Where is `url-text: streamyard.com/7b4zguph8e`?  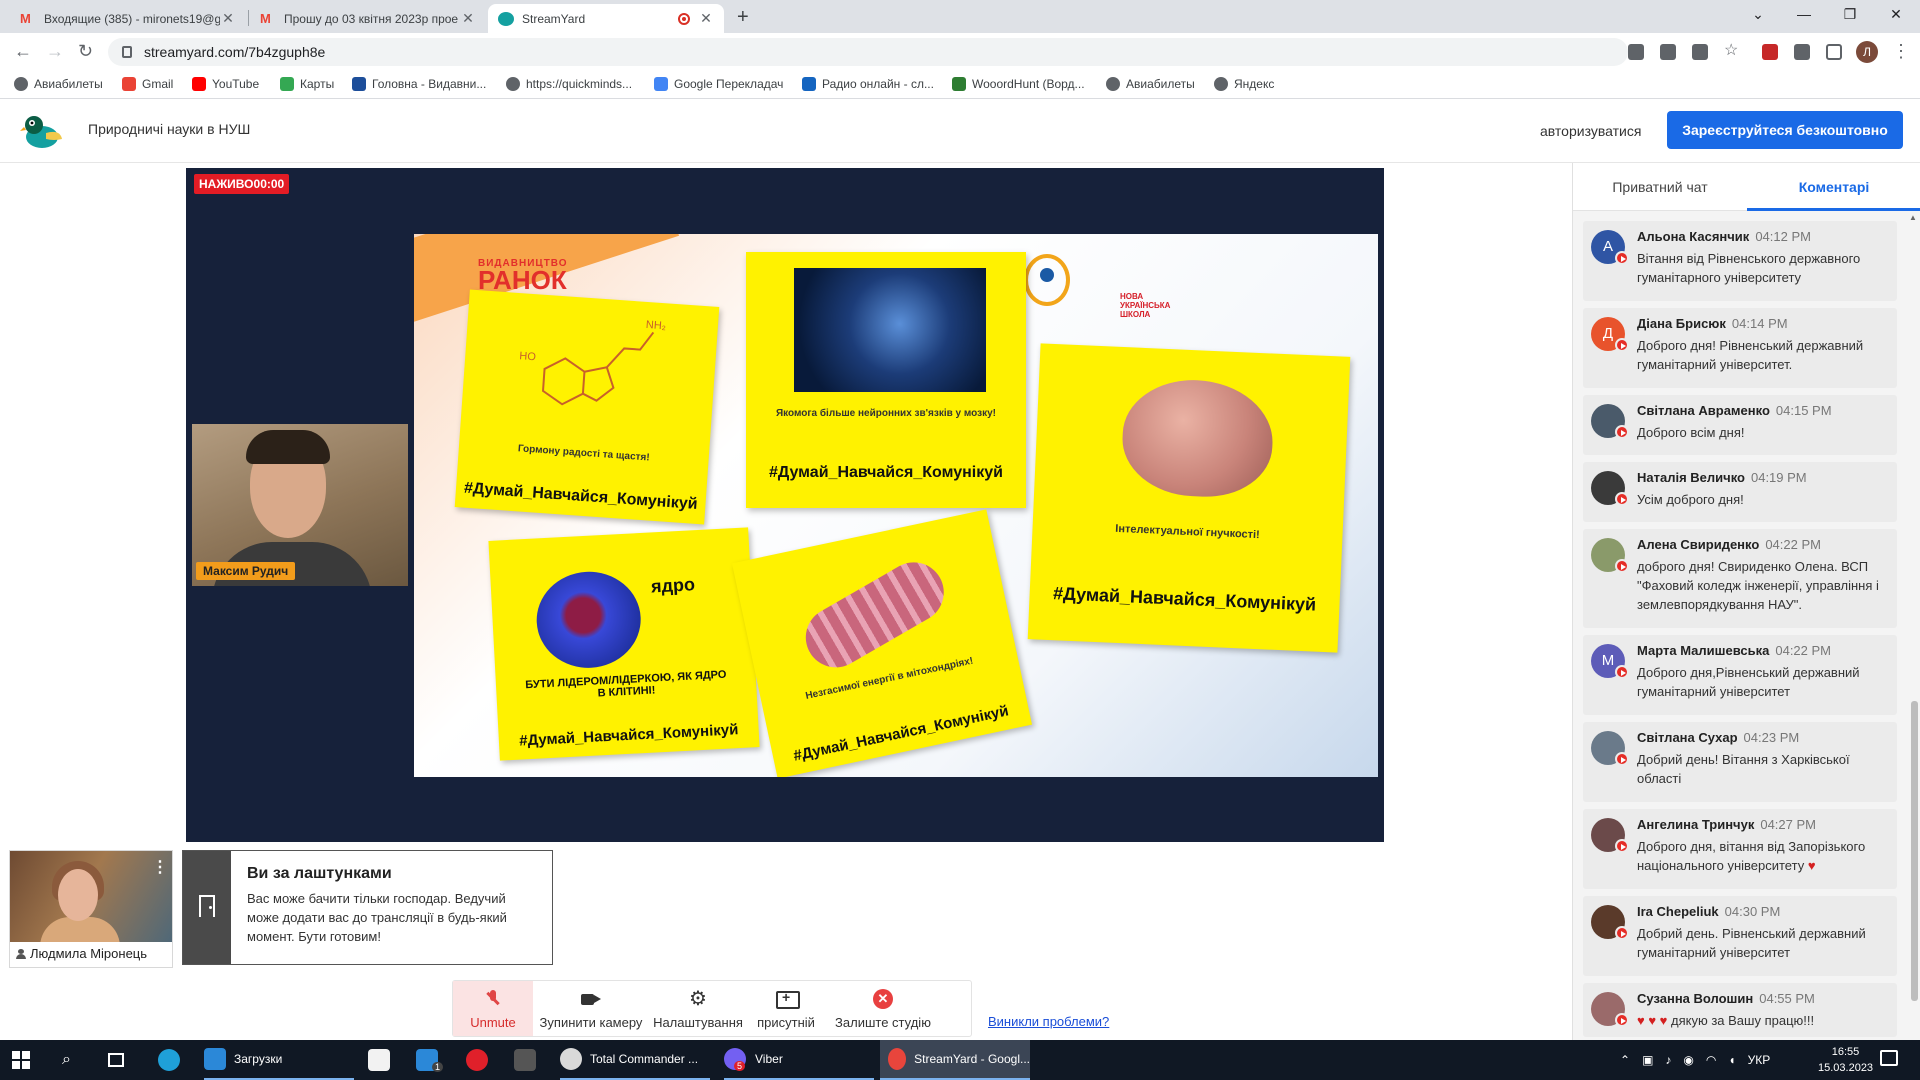
url-text: streamyard.com/7b4zguph8e is located at coordinates (235, 52).